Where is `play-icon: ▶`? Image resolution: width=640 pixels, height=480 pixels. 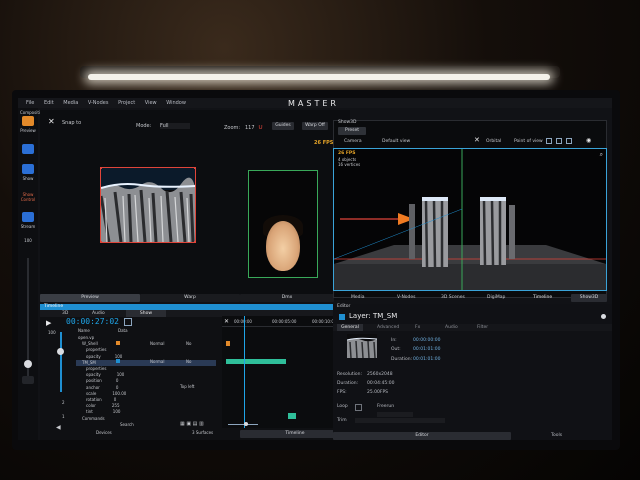 play-icon: ▶ is located at coordinates (48, 323).